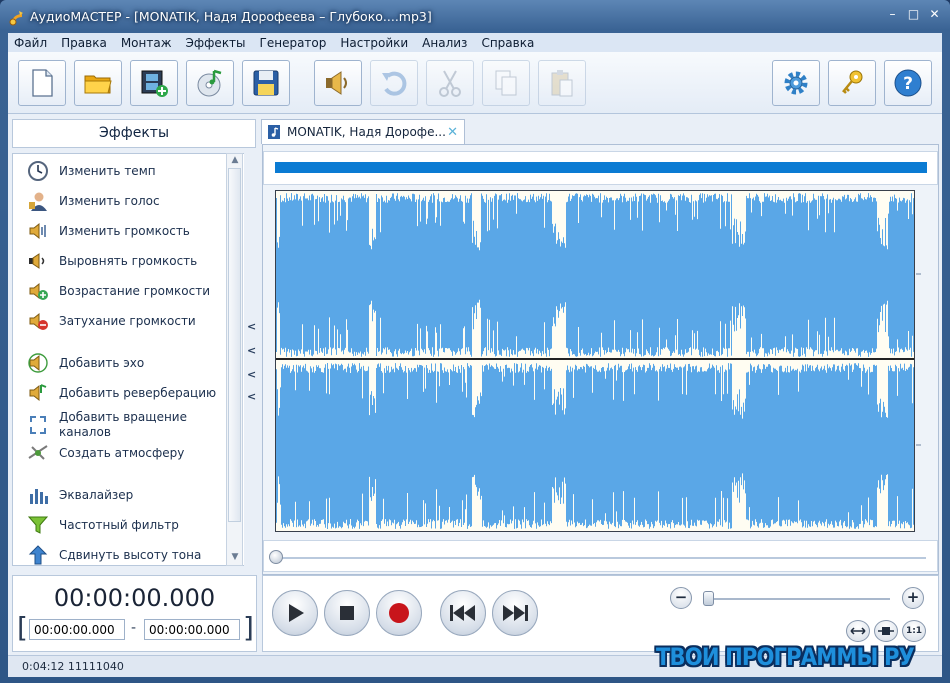  What do you see at coordinates (276, 557) in the screenshot?
I see `timeline-knob` at bounding box center [276, 557].